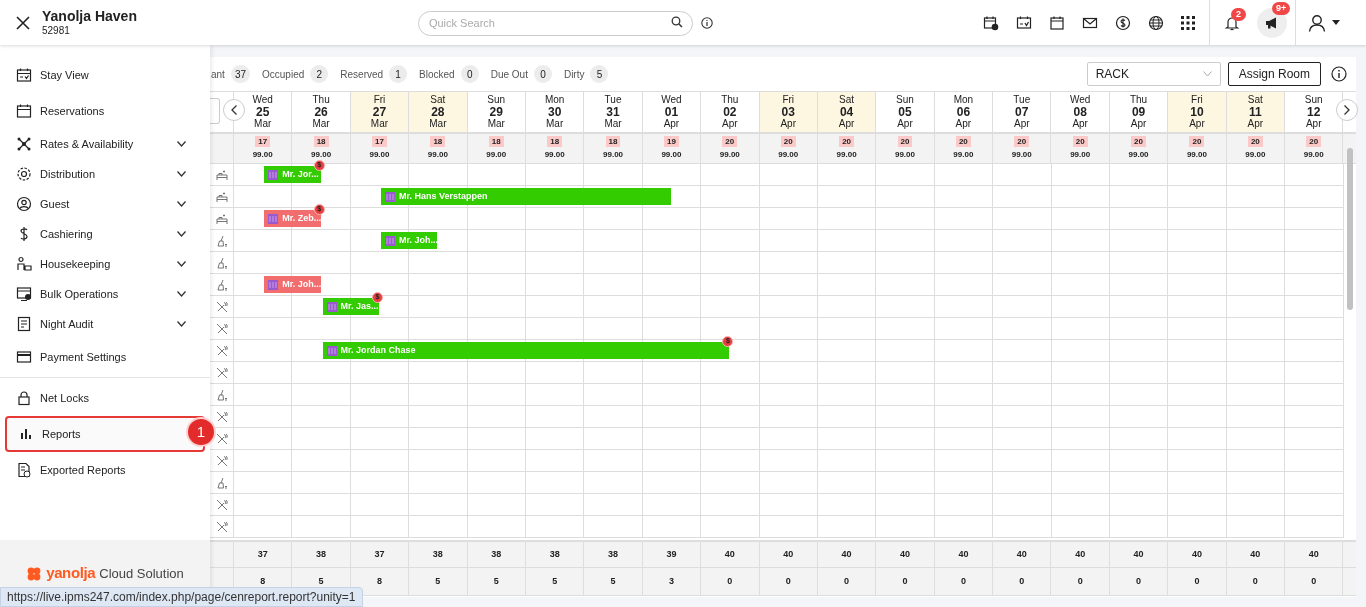 The width and height of the screenshot is (1366, 607). What do you see at coordinates (1238, 14) in the screenshot?
I see `notification-badge: 2` at bounding box center [1238, 14].